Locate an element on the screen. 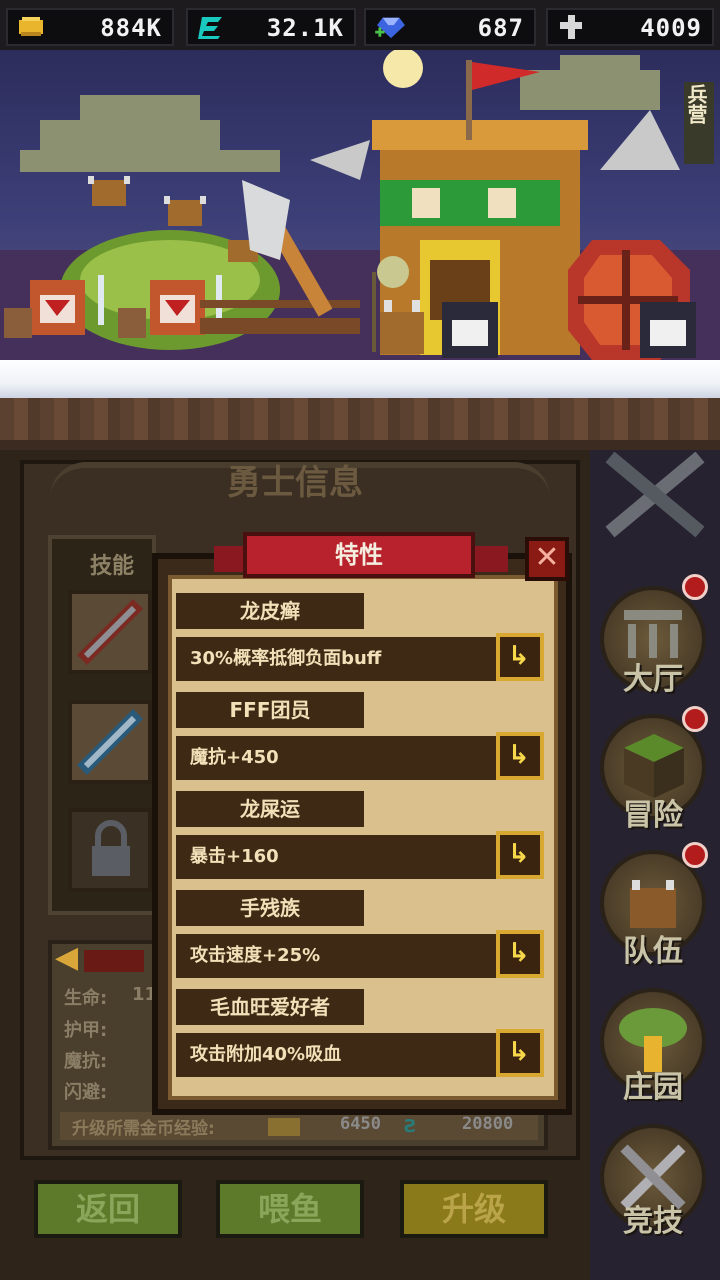  crossed-swords-icon is located at coordinates (655, 495).